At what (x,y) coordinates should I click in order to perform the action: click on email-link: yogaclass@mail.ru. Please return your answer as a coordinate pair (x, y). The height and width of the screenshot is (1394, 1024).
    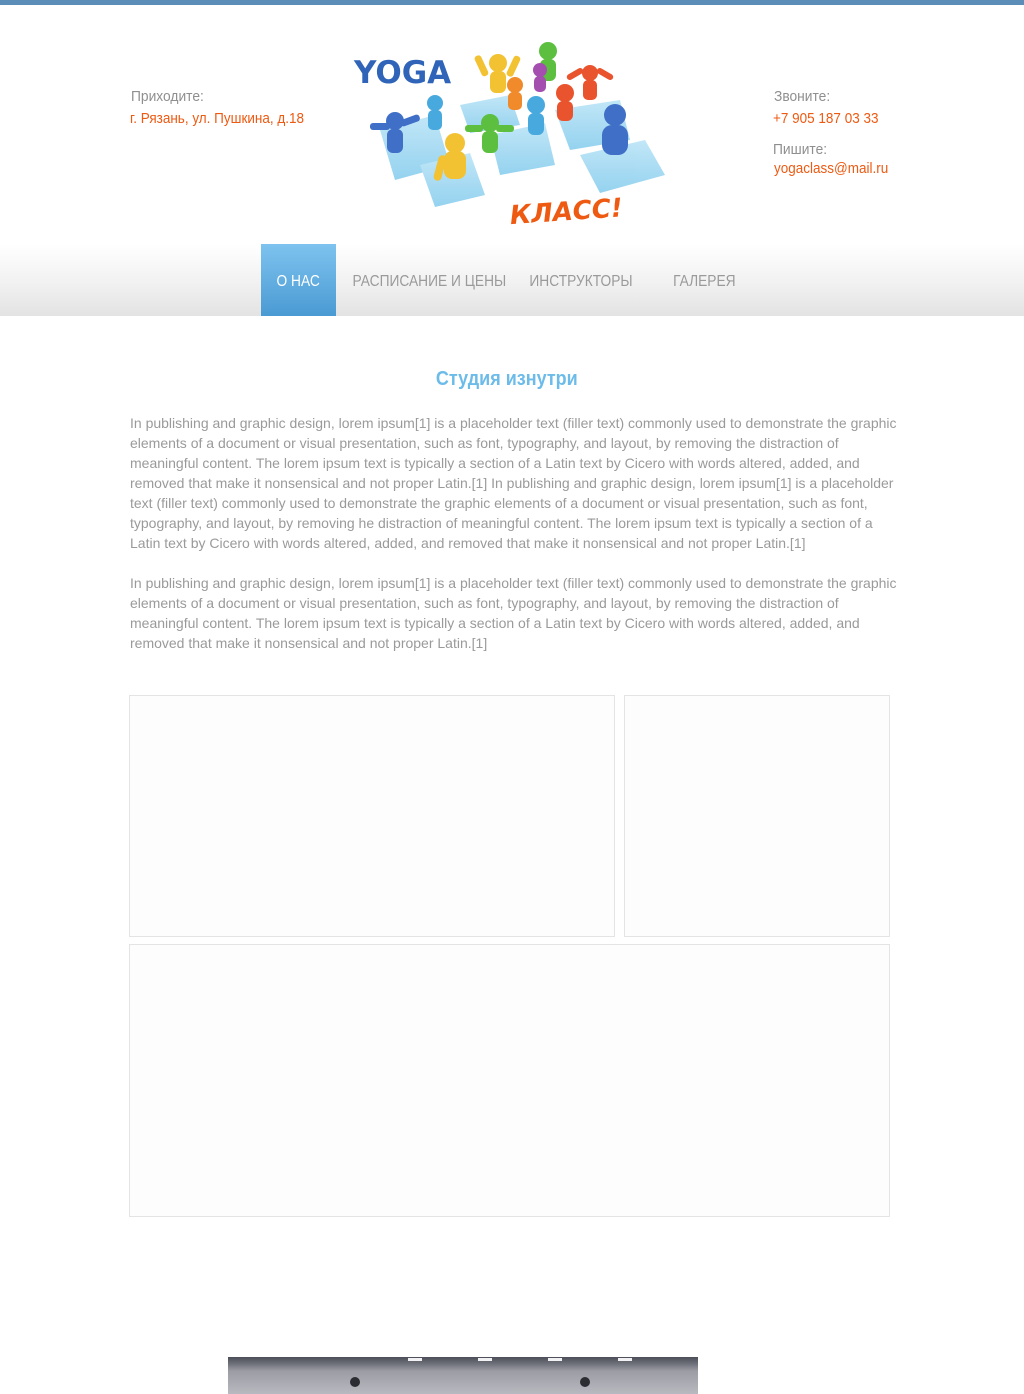
    Looking at the image, I should click on (831, 168).